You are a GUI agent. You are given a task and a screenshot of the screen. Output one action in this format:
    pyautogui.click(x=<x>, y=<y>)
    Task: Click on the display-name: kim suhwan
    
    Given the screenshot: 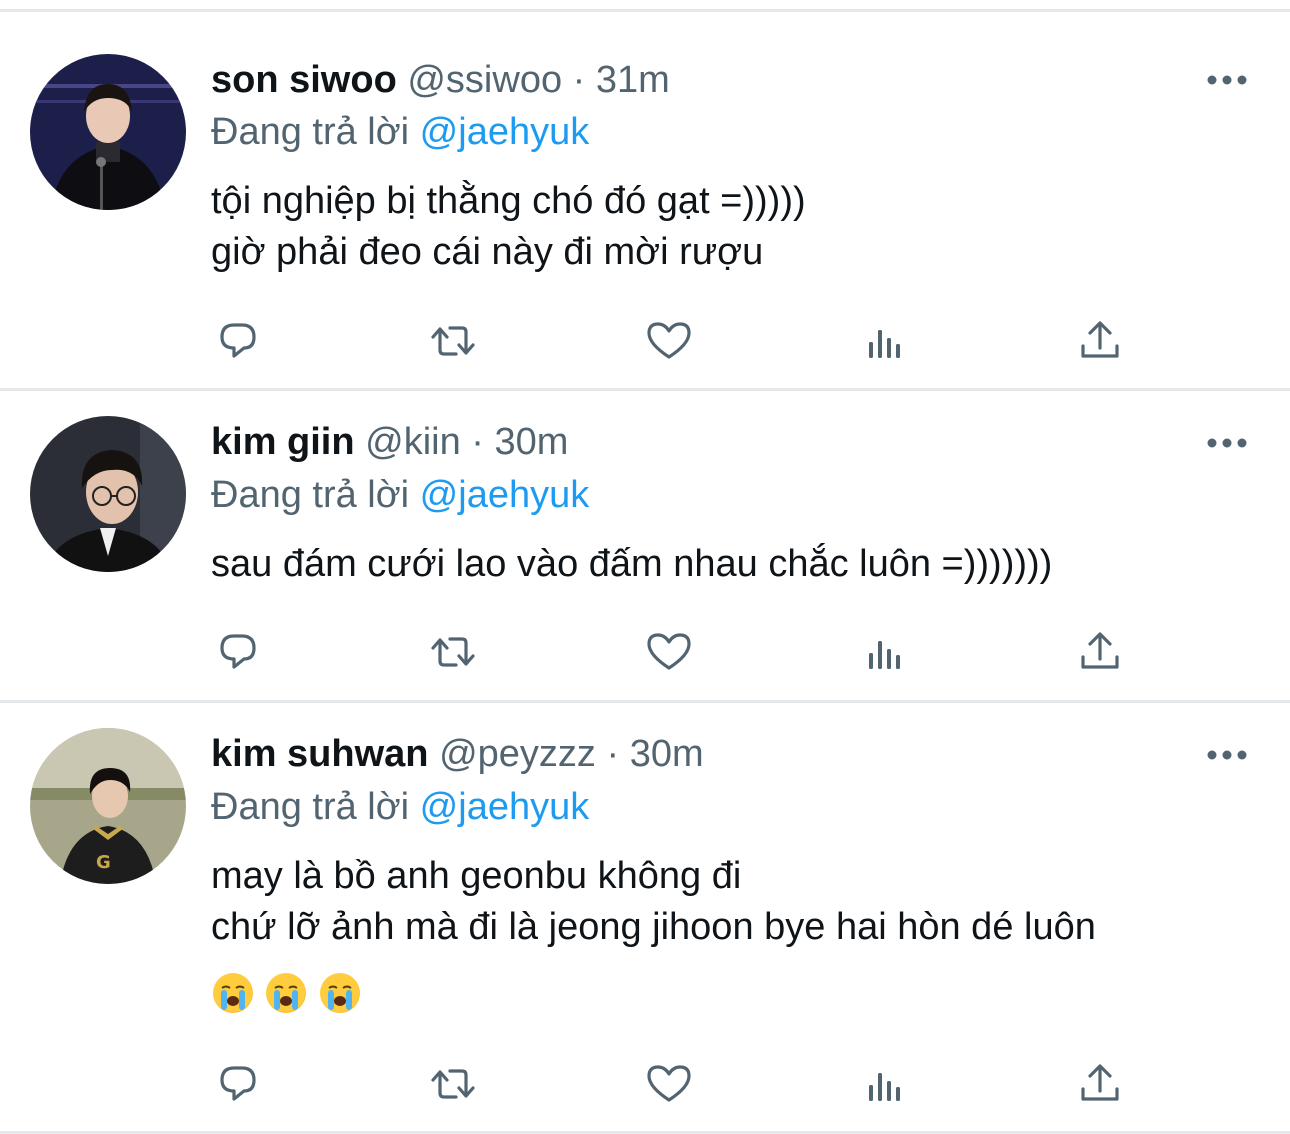 What is the action you would take?
    pyautogui.click(x=320, y=754)
    